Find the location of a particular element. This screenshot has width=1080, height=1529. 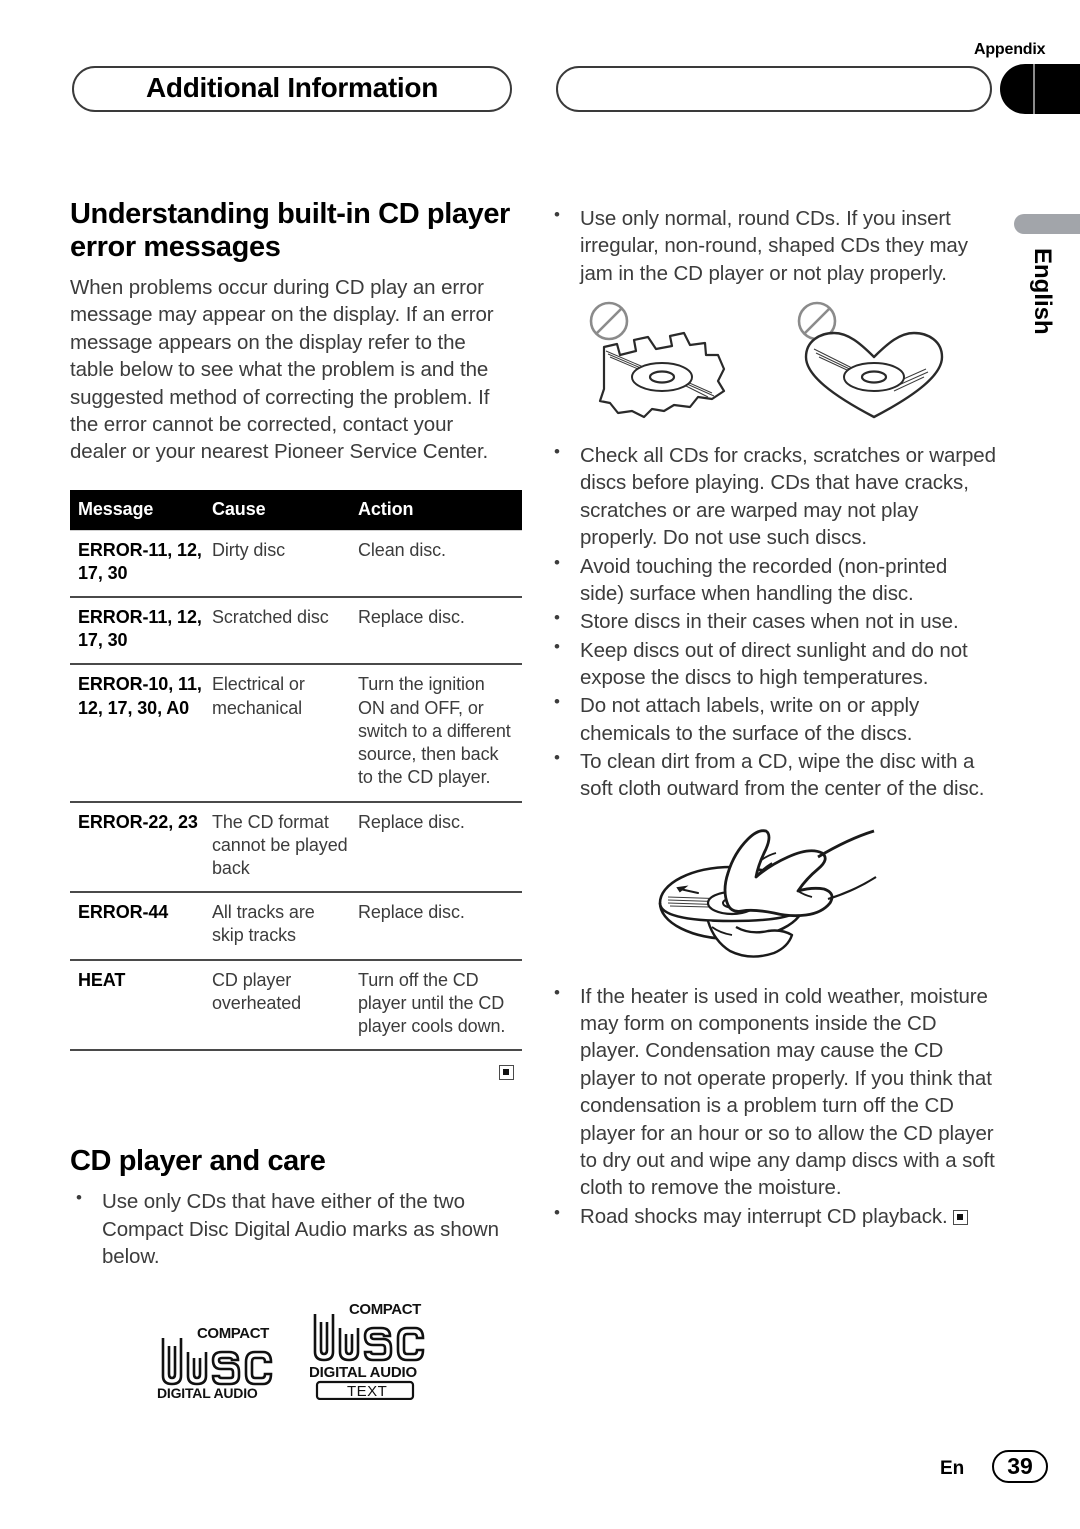

list-item: Road shocks may interrupt CD playback. is located at coordinates (772, 1216).